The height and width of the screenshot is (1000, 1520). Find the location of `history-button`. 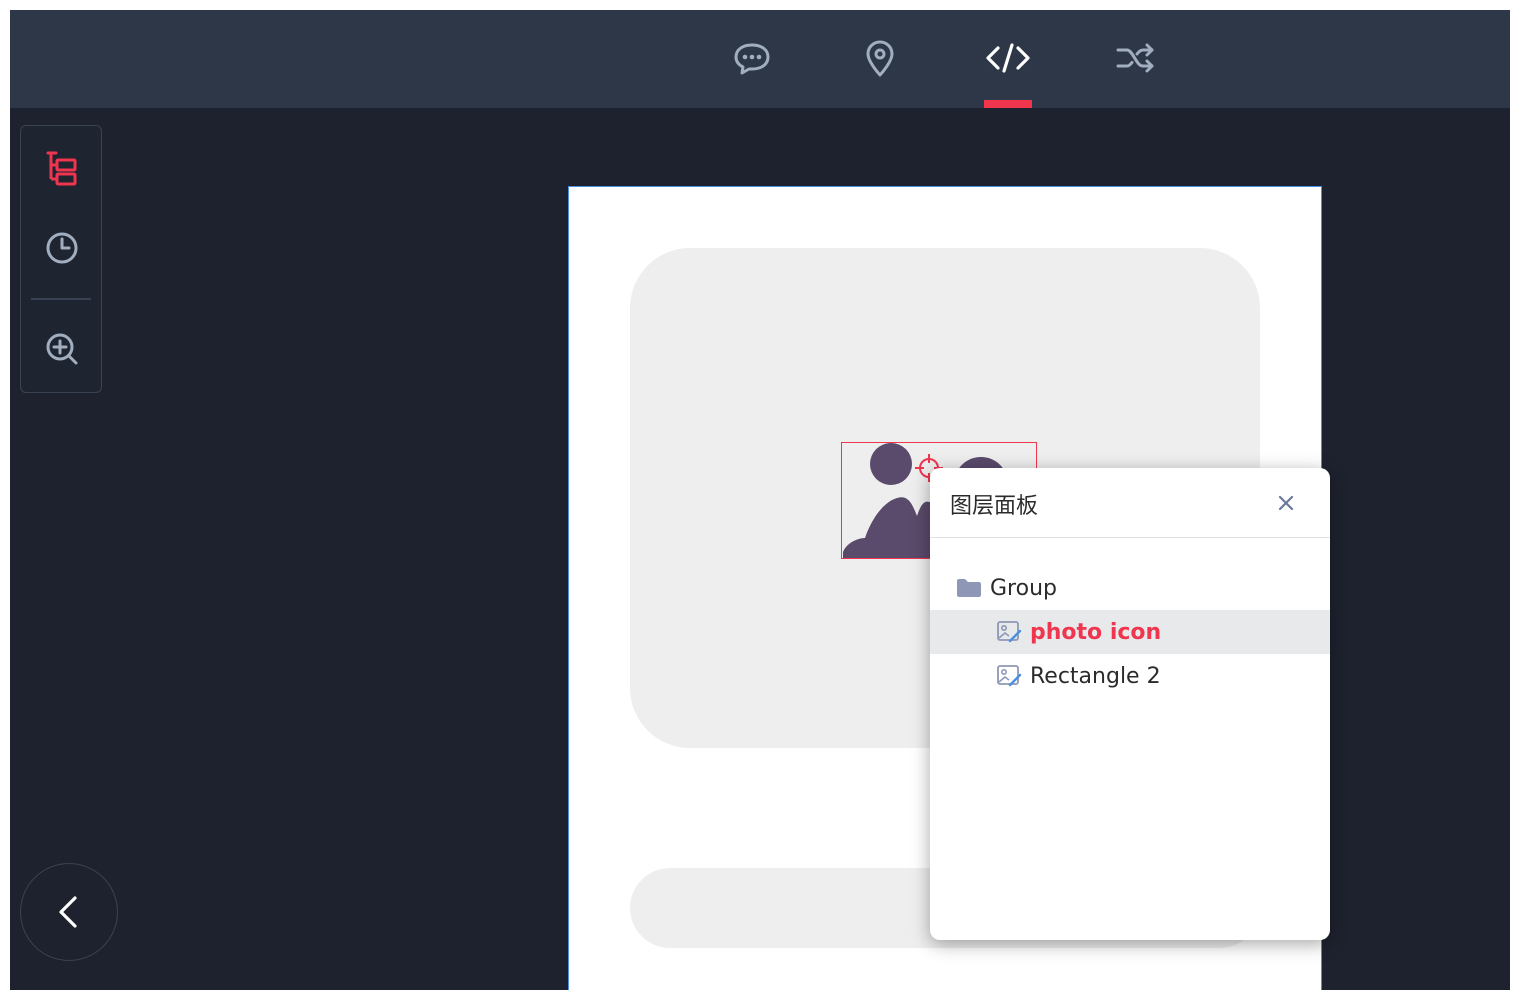

history-button is located at coordinates (62, 248).